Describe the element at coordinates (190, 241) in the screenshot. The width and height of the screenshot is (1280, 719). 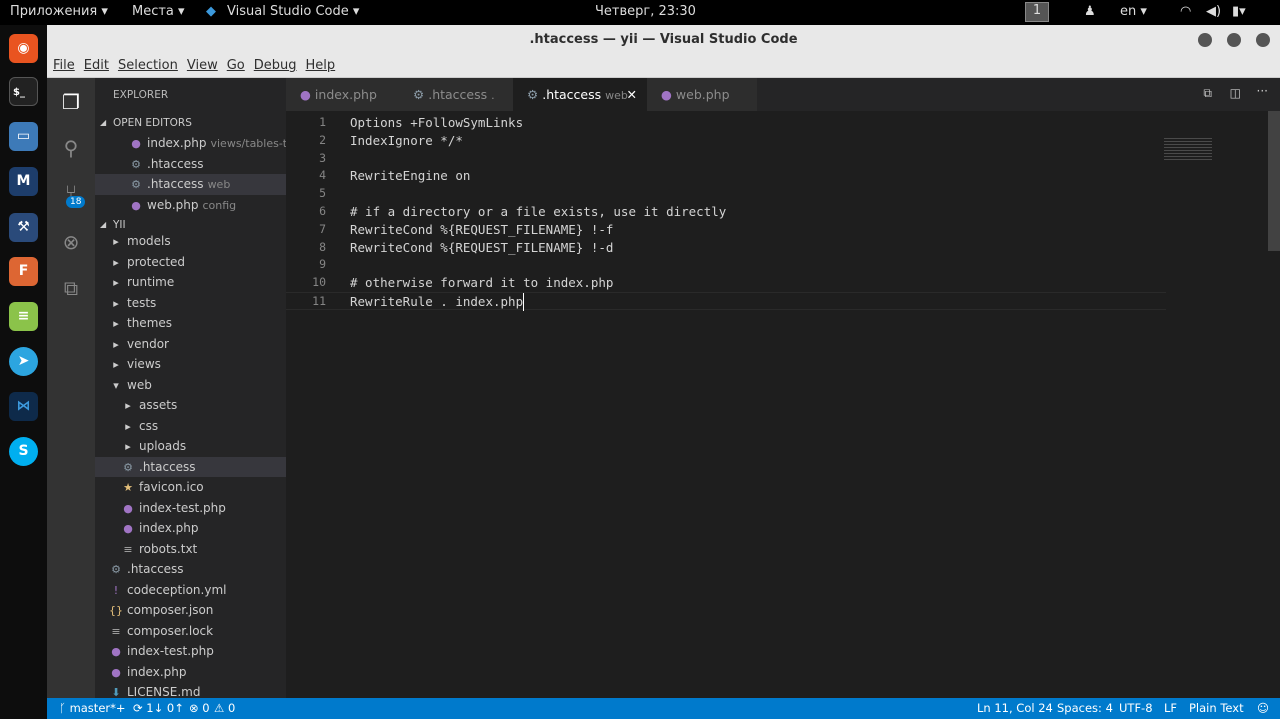
I see `tree-folder: ▸ models` at that location.